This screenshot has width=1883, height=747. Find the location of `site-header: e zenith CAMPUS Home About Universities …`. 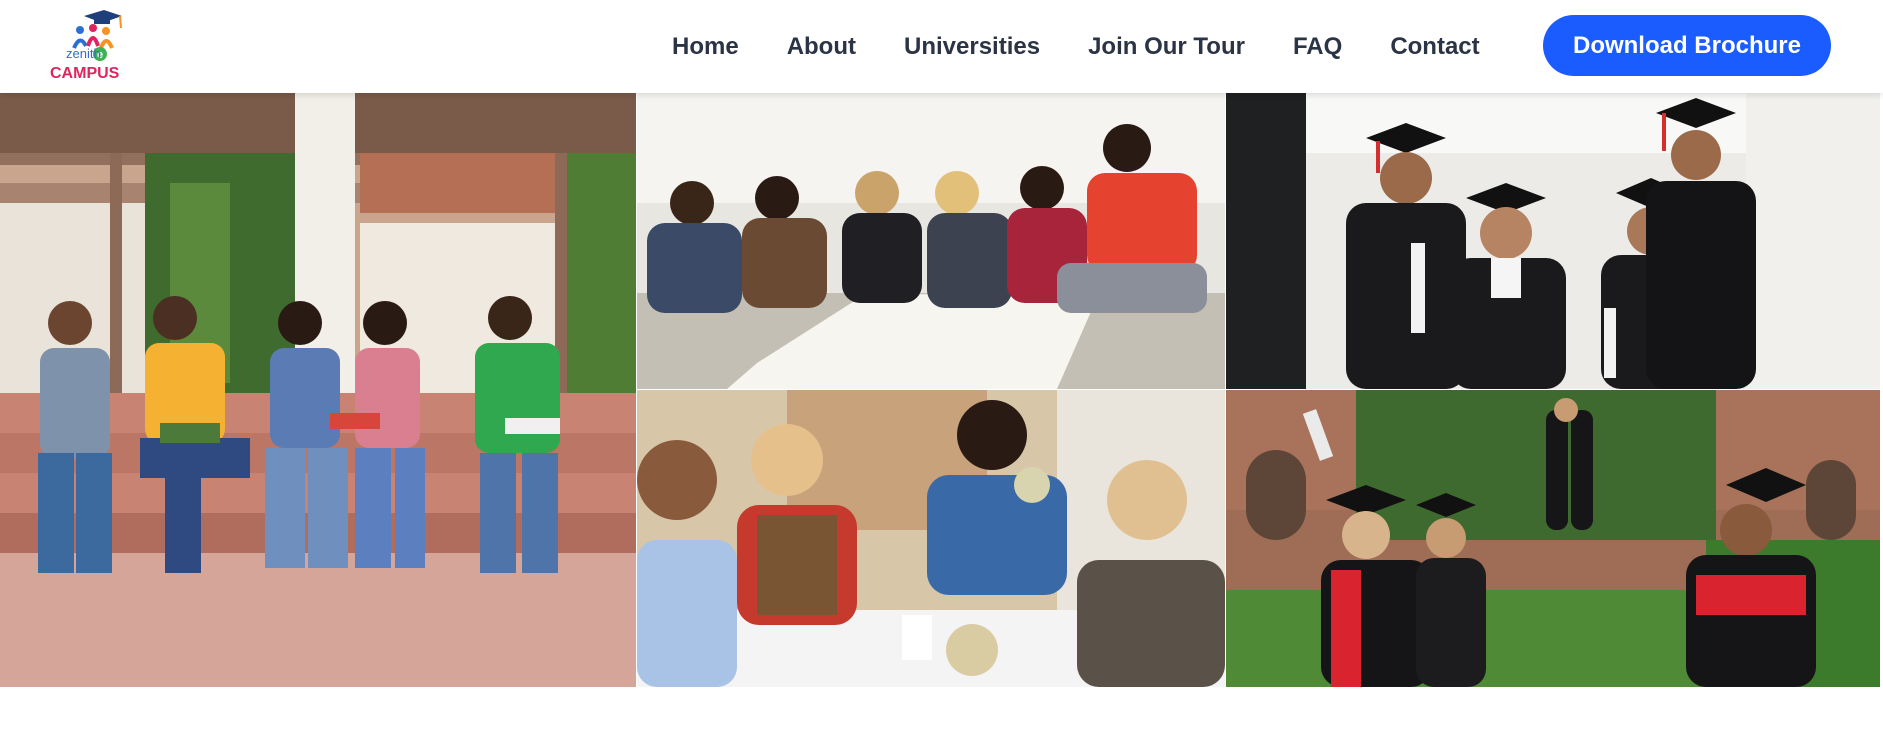

site-header: e zenith CAMPUS Home About Universities … is located at coordinates (941, 46).